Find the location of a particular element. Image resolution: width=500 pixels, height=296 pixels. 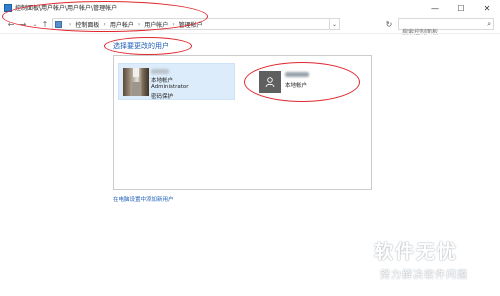

maximize-button: ☐ is located at coordinates (461, 8).